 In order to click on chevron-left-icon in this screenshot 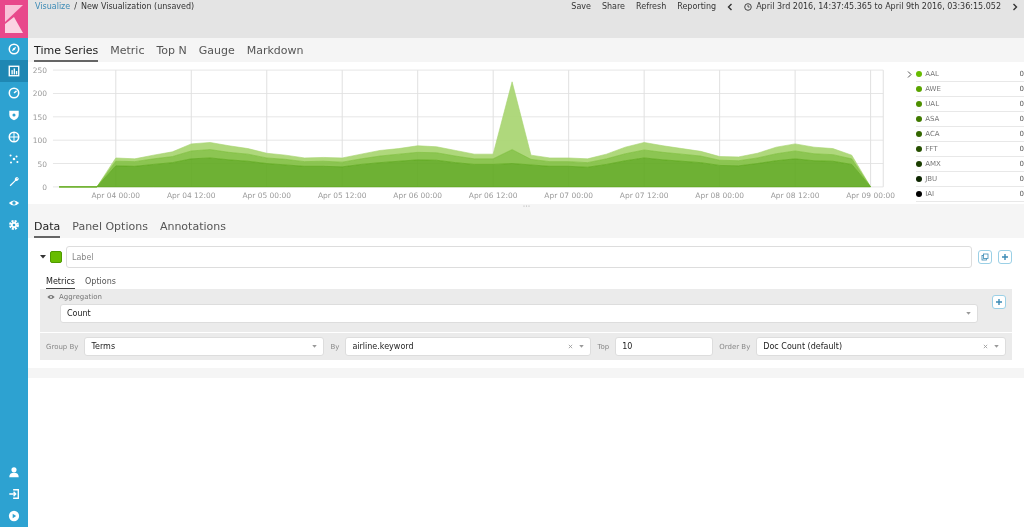, I will do `click(730, 6)`.